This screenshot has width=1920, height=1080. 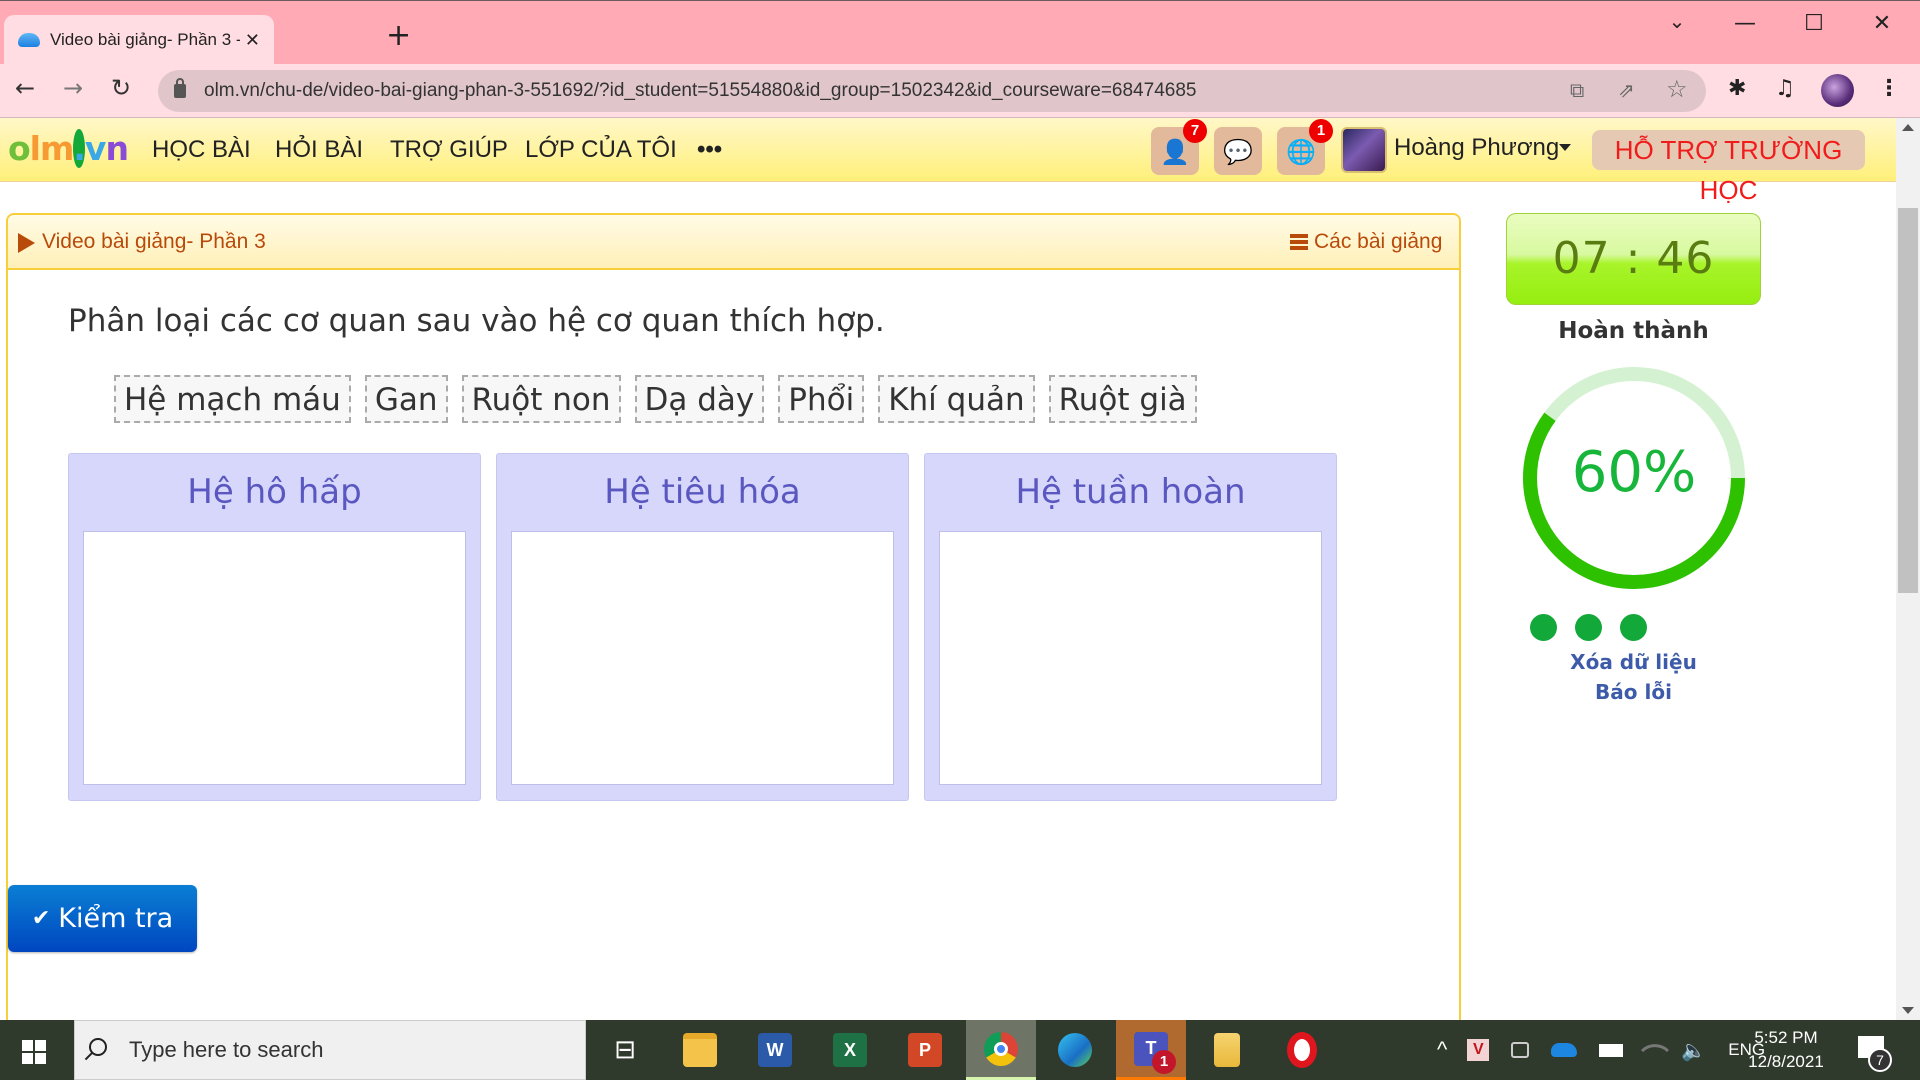 What do you see at coordinates (73, 88) in the screenshot?
I see `forward-button: →` at bounding box center [73, 88].